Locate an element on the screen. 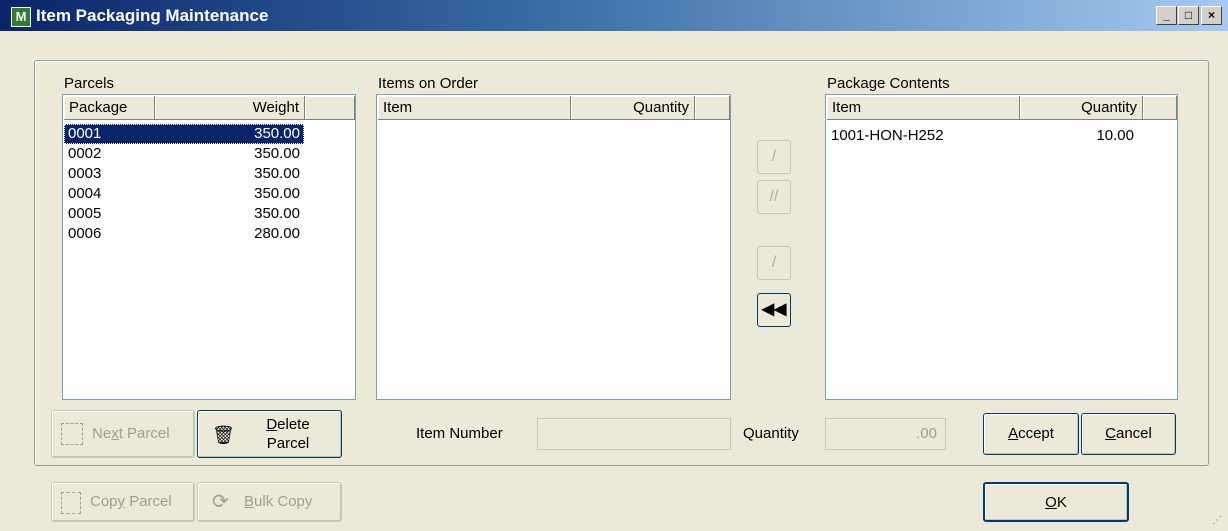 The height and width of the screenshot is (531, 1228). next-parcel-accesskey: x is located at coordinates (115, 433).